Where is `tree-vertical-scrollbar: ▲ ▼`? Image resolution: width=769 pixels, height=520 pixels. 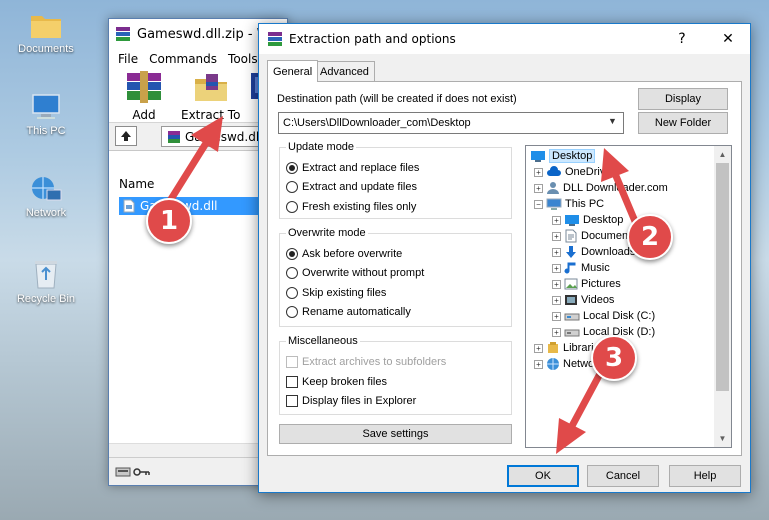
tree-vertical-scrollbar: ▲ ▼ is located at coordinates (722, 296).